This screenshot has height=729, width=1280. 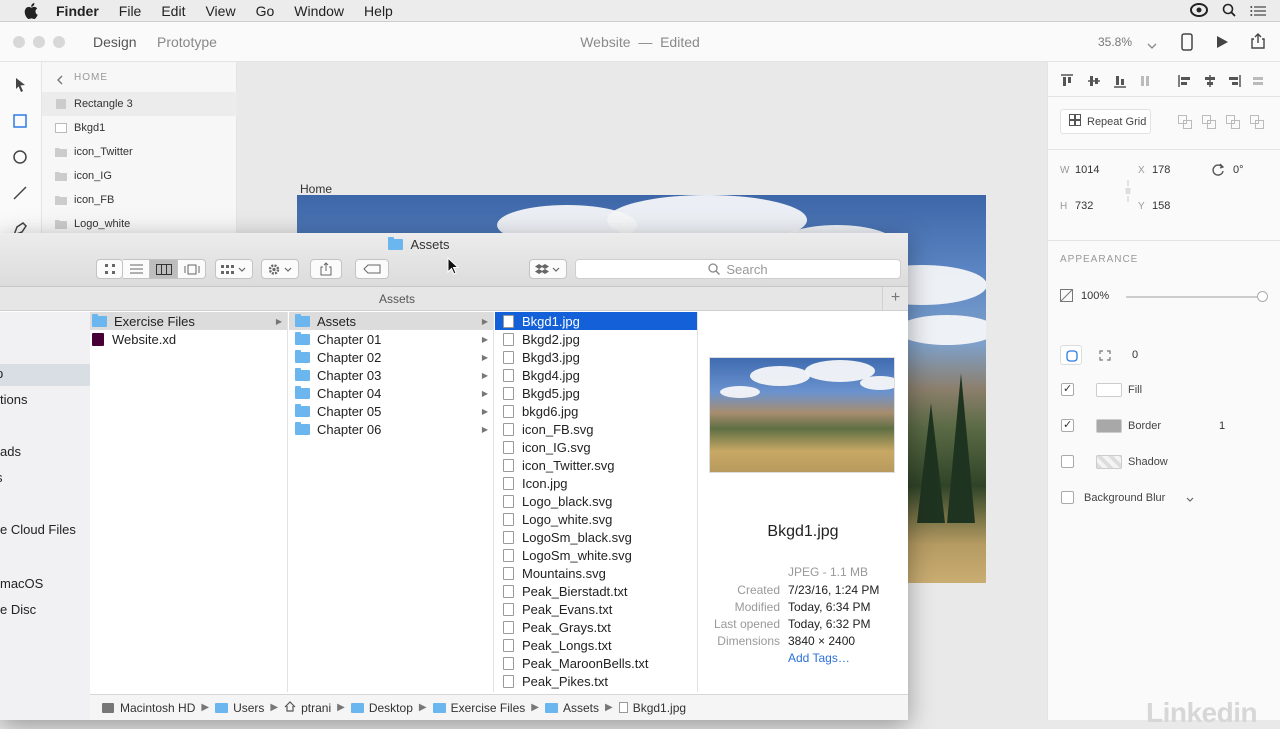 I want to click on list-item: icon_Twitter.svg, so click(x=596, y=465).